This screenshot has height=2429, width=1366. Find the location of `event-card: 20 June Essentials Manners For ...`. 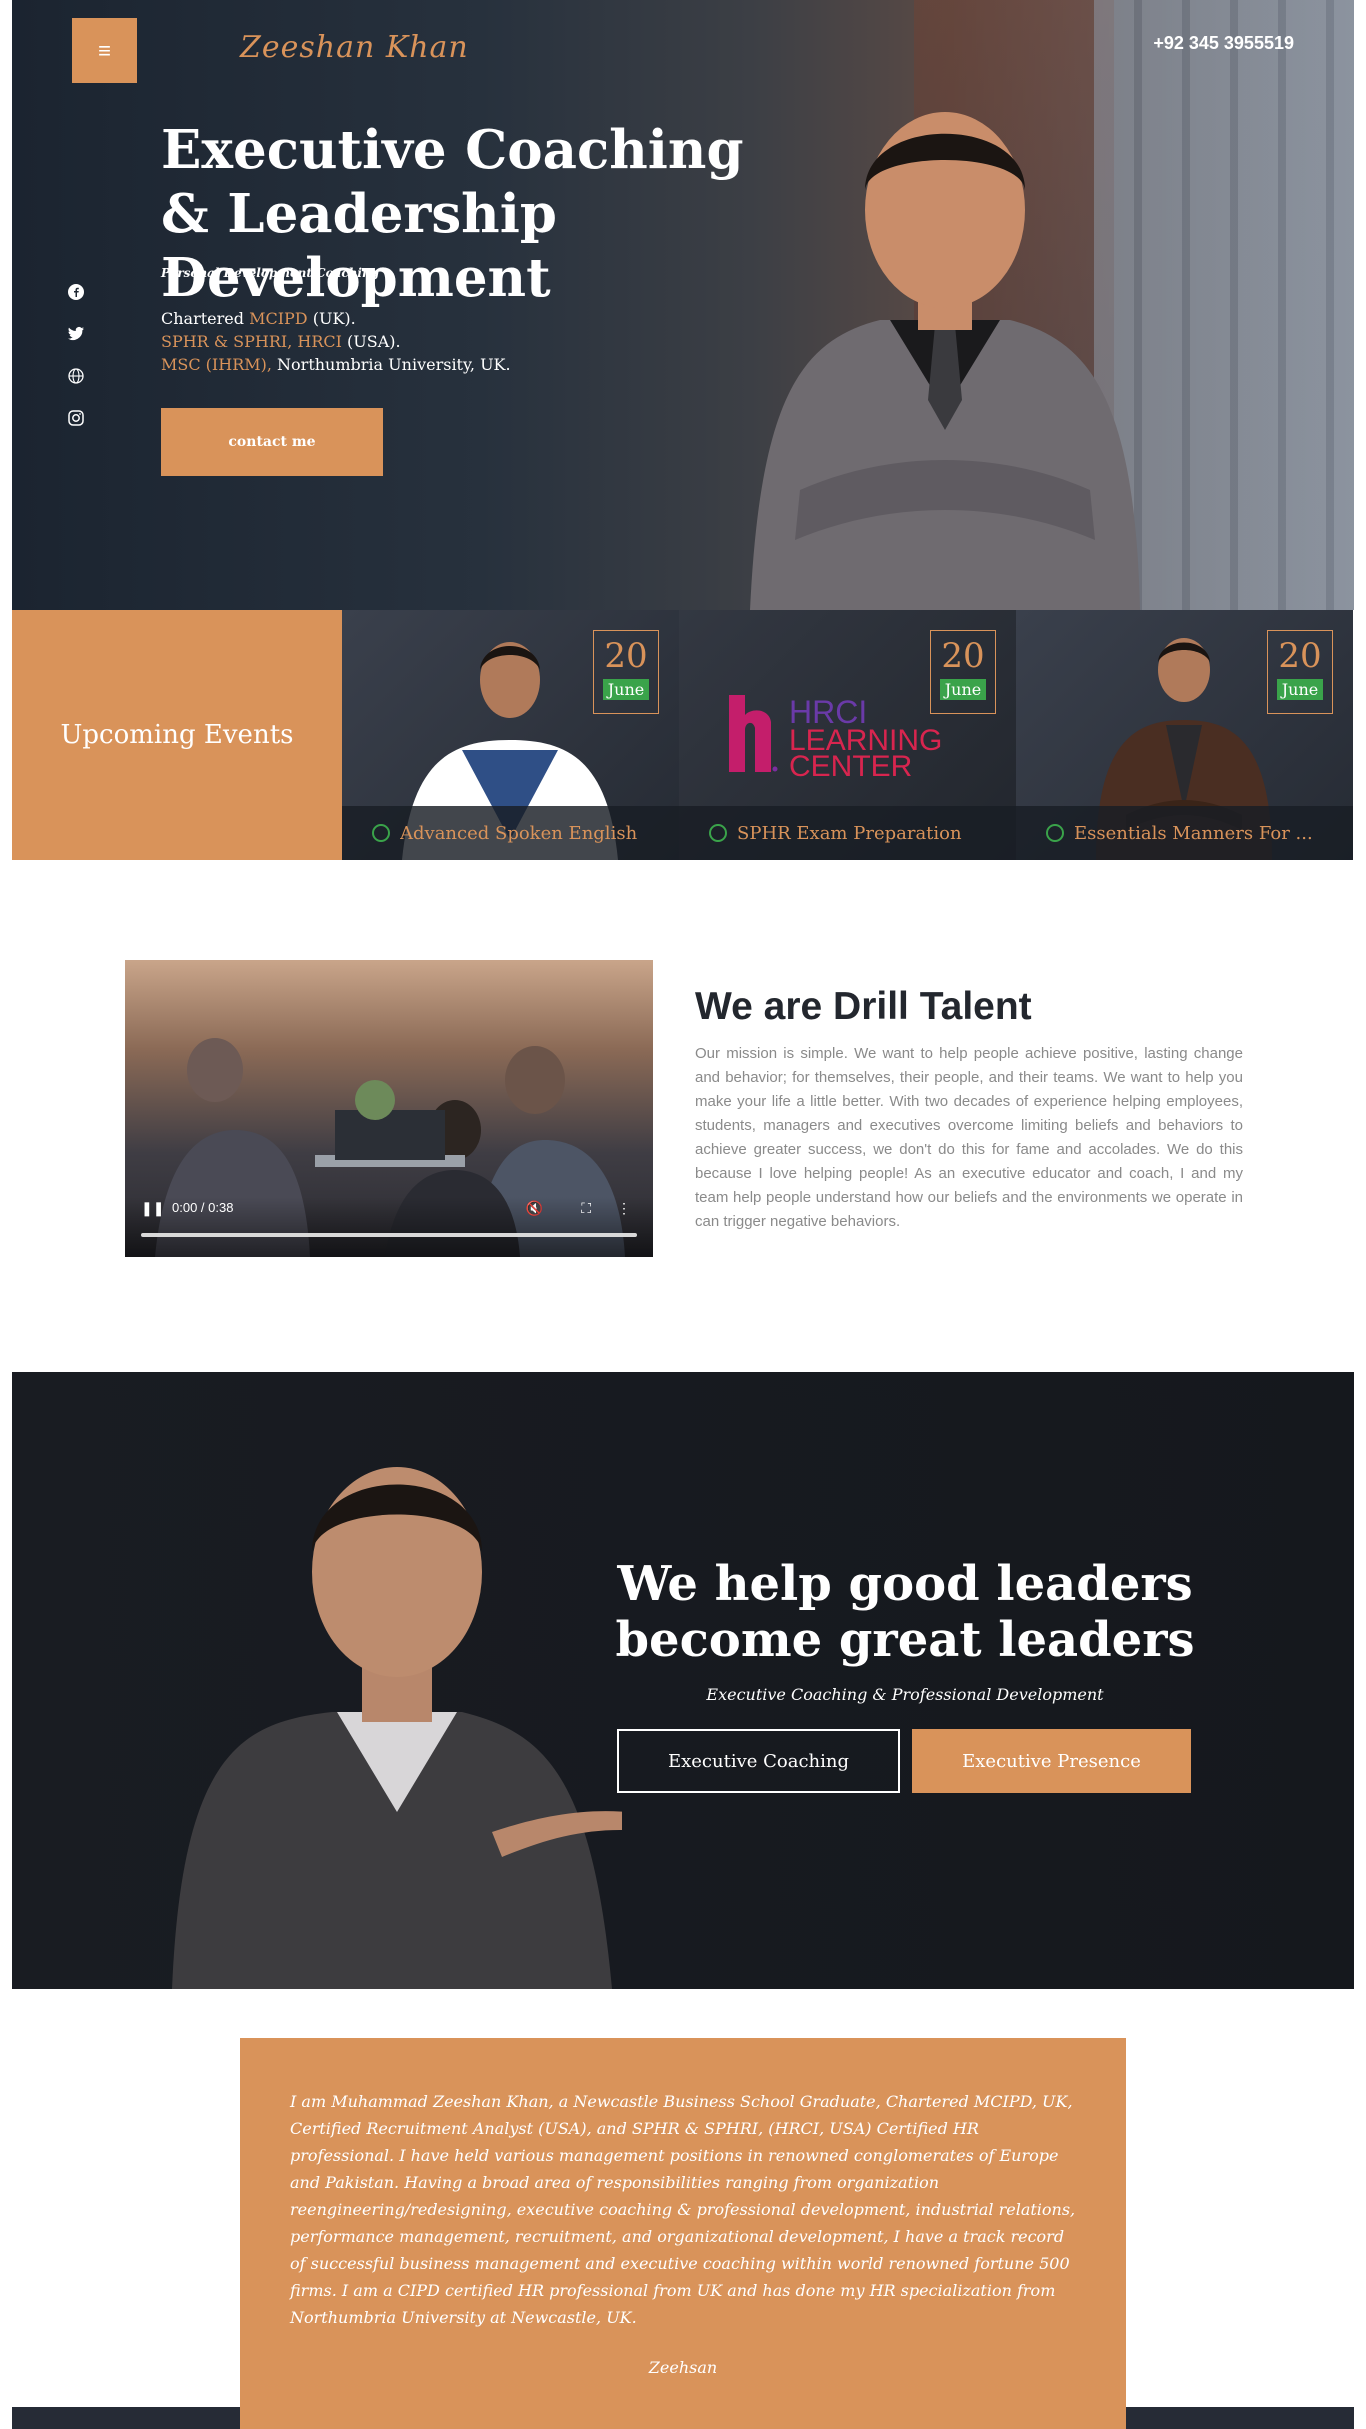

event-card: 20 June Essentials Manners For ... is located at coordinates (1184, 735).